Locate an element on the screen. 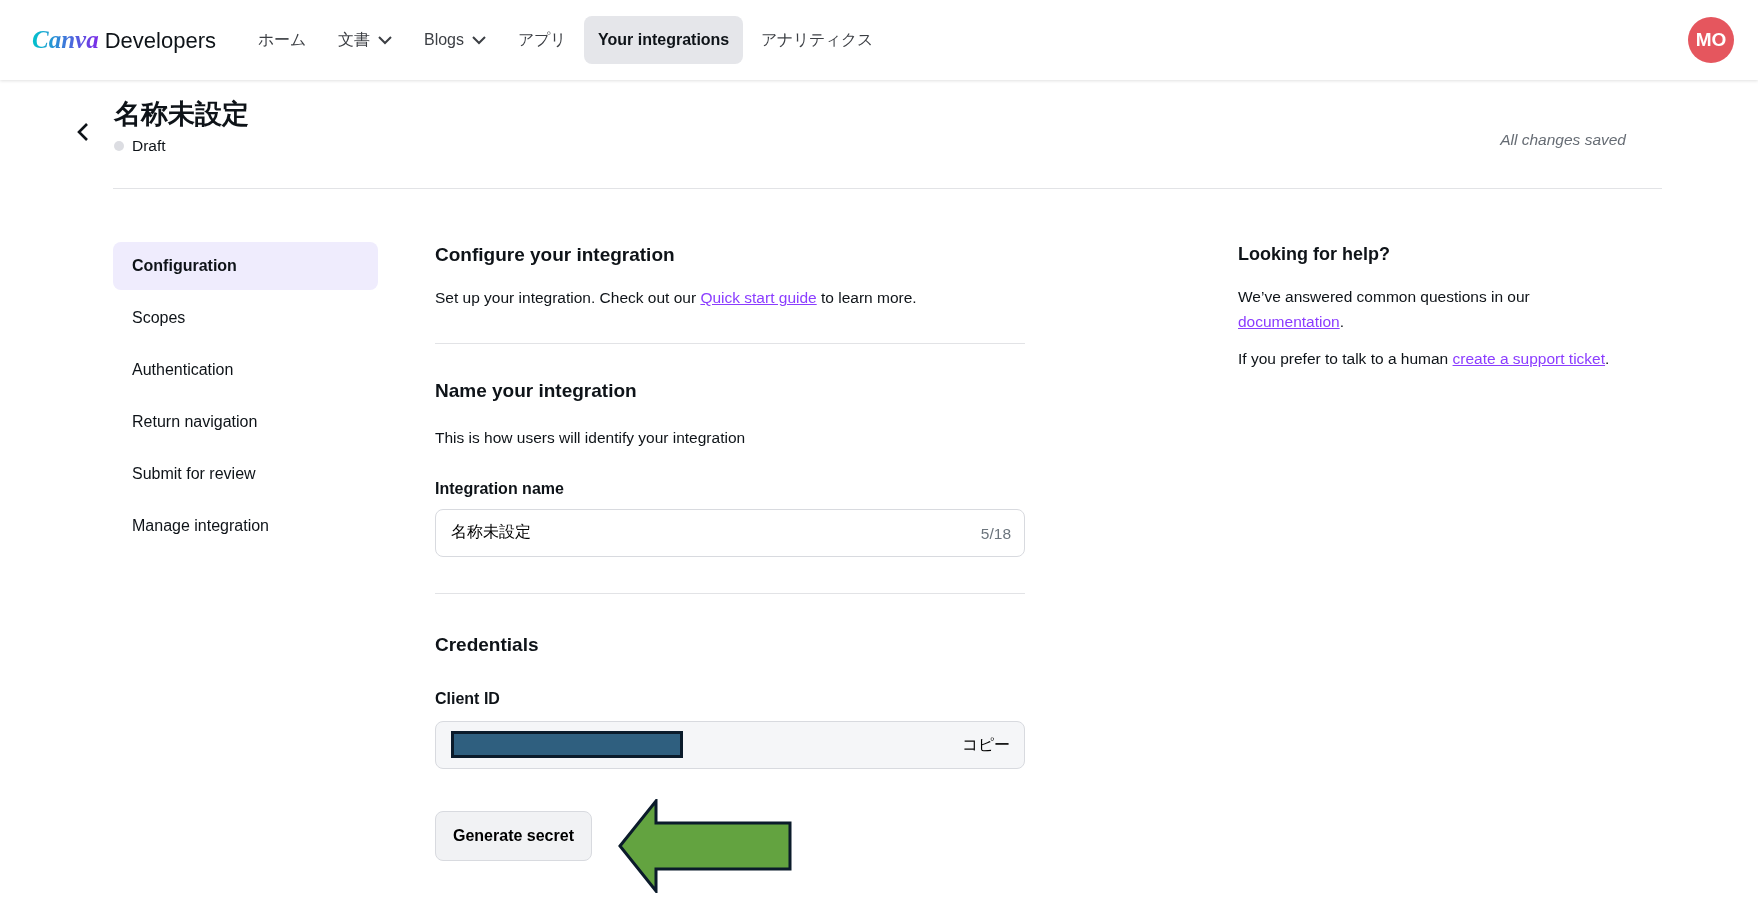 The width and height of the screenshot is (1758, 904). sidebar-item: Authentication is located at coordinates (245, 369).